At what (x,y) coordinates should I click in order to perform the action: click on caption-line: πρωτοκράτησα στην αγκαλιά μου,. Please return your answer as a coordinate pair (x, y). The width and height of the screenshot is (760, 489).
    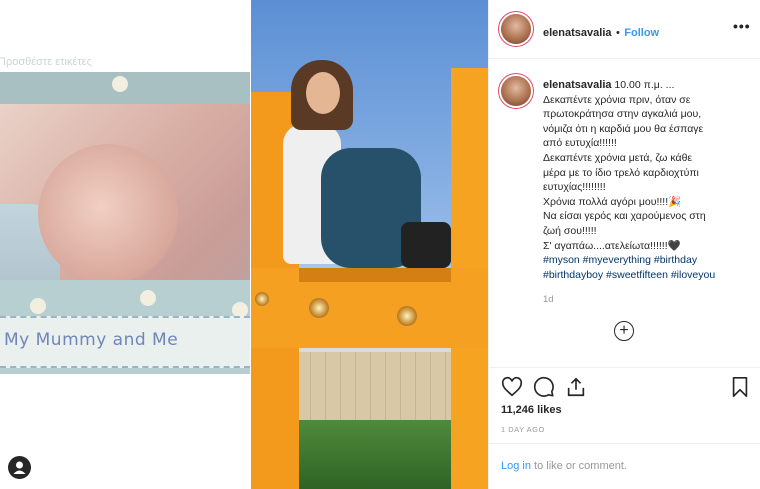
    Looking at the image, I should click on (622, 114).